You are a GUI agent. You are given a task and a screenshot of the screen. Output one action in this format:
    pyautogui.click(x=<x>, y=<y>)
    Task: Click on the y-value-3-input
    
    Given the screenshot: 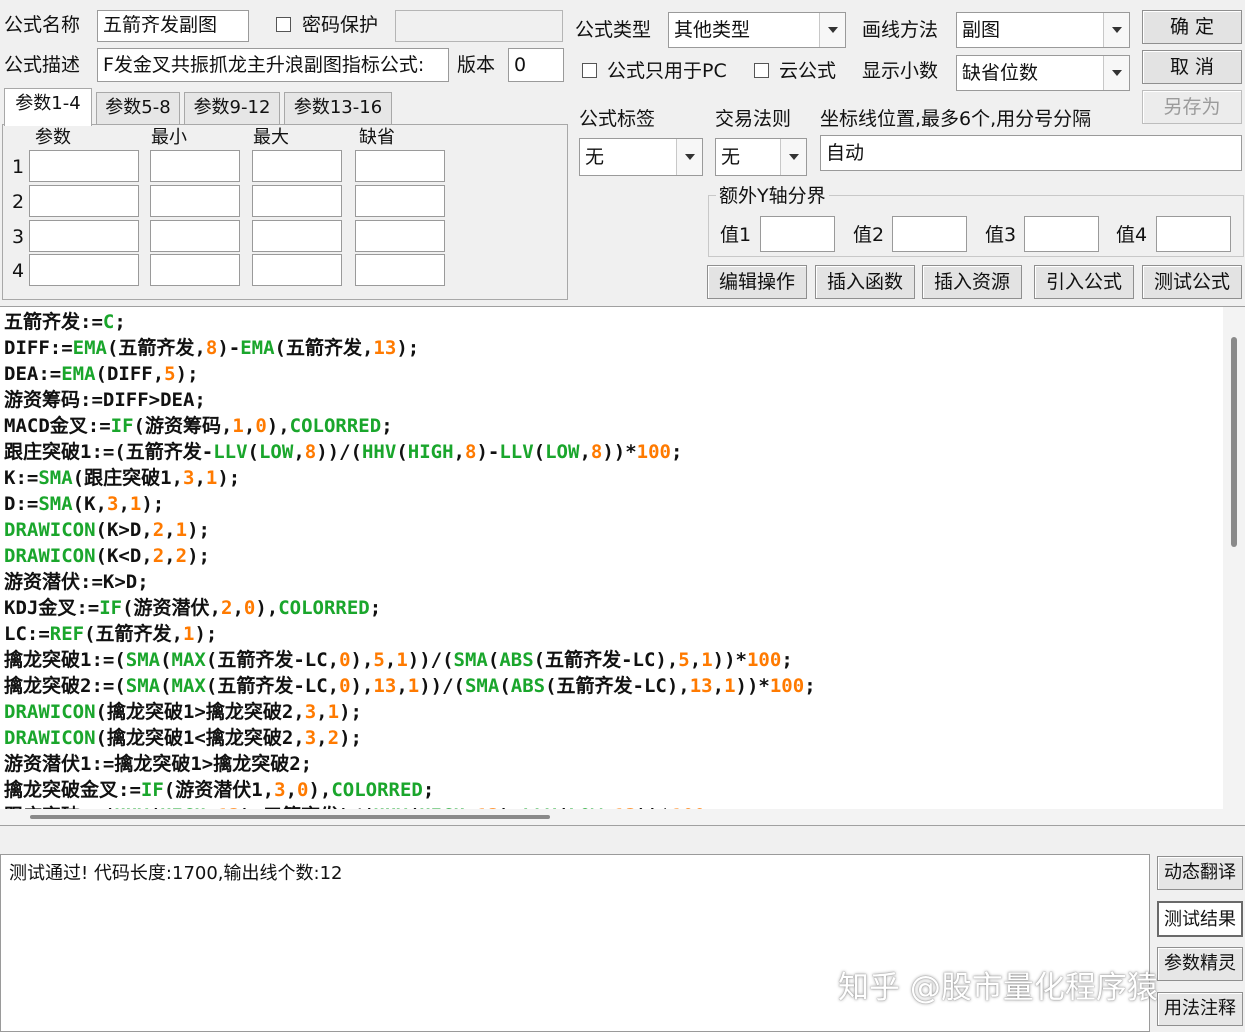 What is the action you would take?
    pyautogui.click(x=1061, y=234)
    